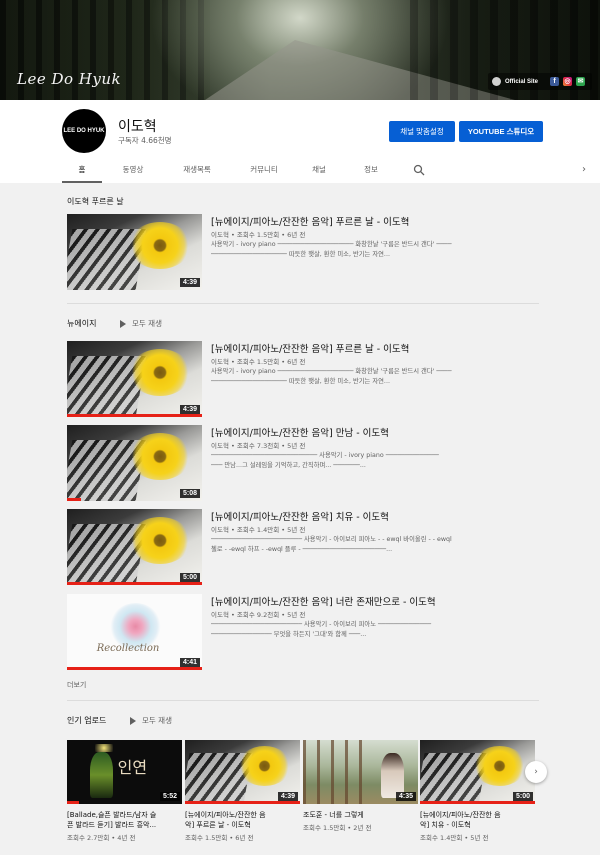 The width and height of the screenshot is (600, 855). What do you see at coordinates (555, 81) in the screenshot?
I see `facebook-icon: f` at bounding box center [555, 81].